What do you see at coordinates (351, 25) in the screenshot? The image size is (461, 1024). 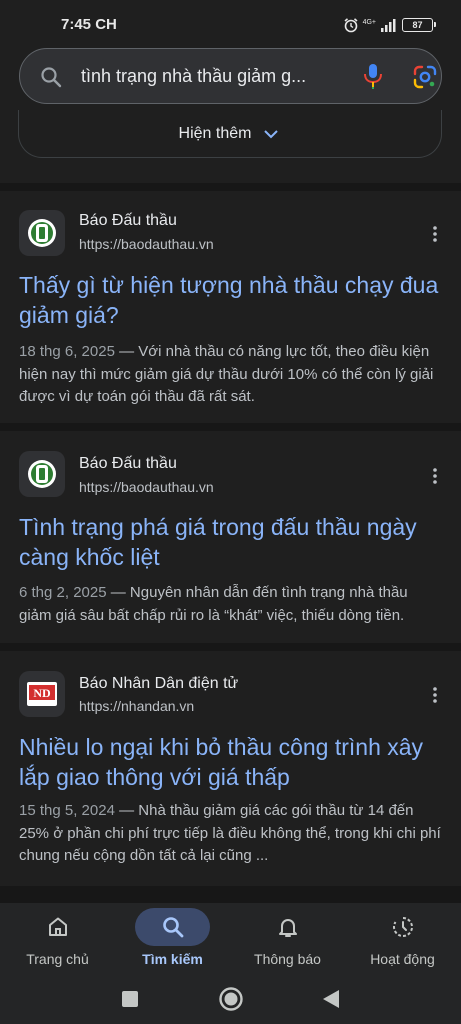 I see `alarm-icon` at bounding box center [351, 25].